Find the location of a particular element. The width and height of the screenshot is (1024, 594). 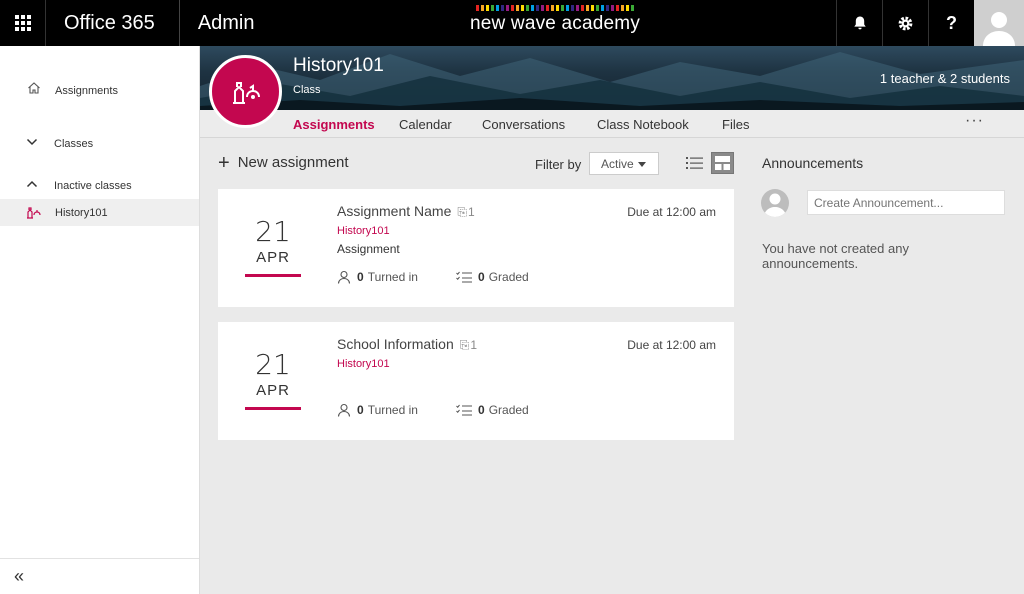

graded-count: 0 is located at coordinates (481, 277).